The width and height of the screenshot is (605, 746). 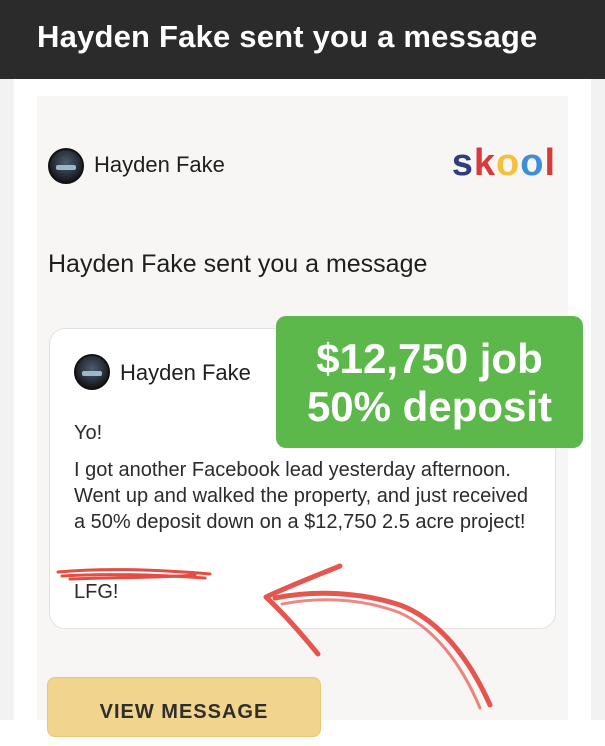 What do you see at coordinates (429, 358) in the screenshot?
I see `badge-line-job: $12,750 job` at bounding box center [429, 358].